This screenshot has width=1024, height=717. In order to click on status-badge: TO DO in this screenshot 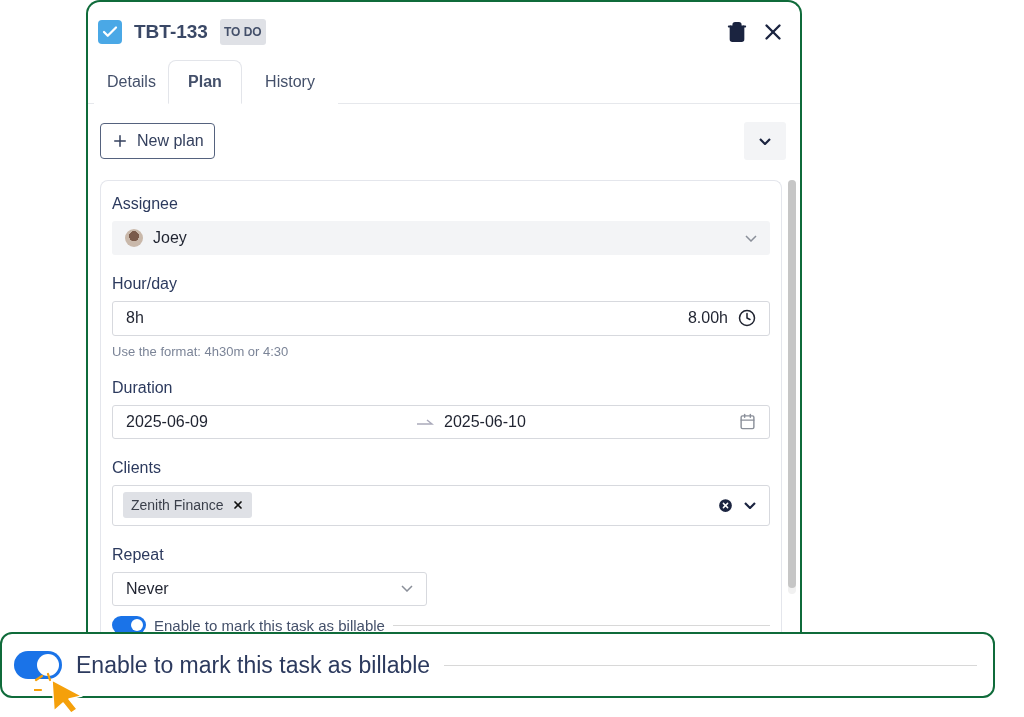, I will do `click(242, 32)`.